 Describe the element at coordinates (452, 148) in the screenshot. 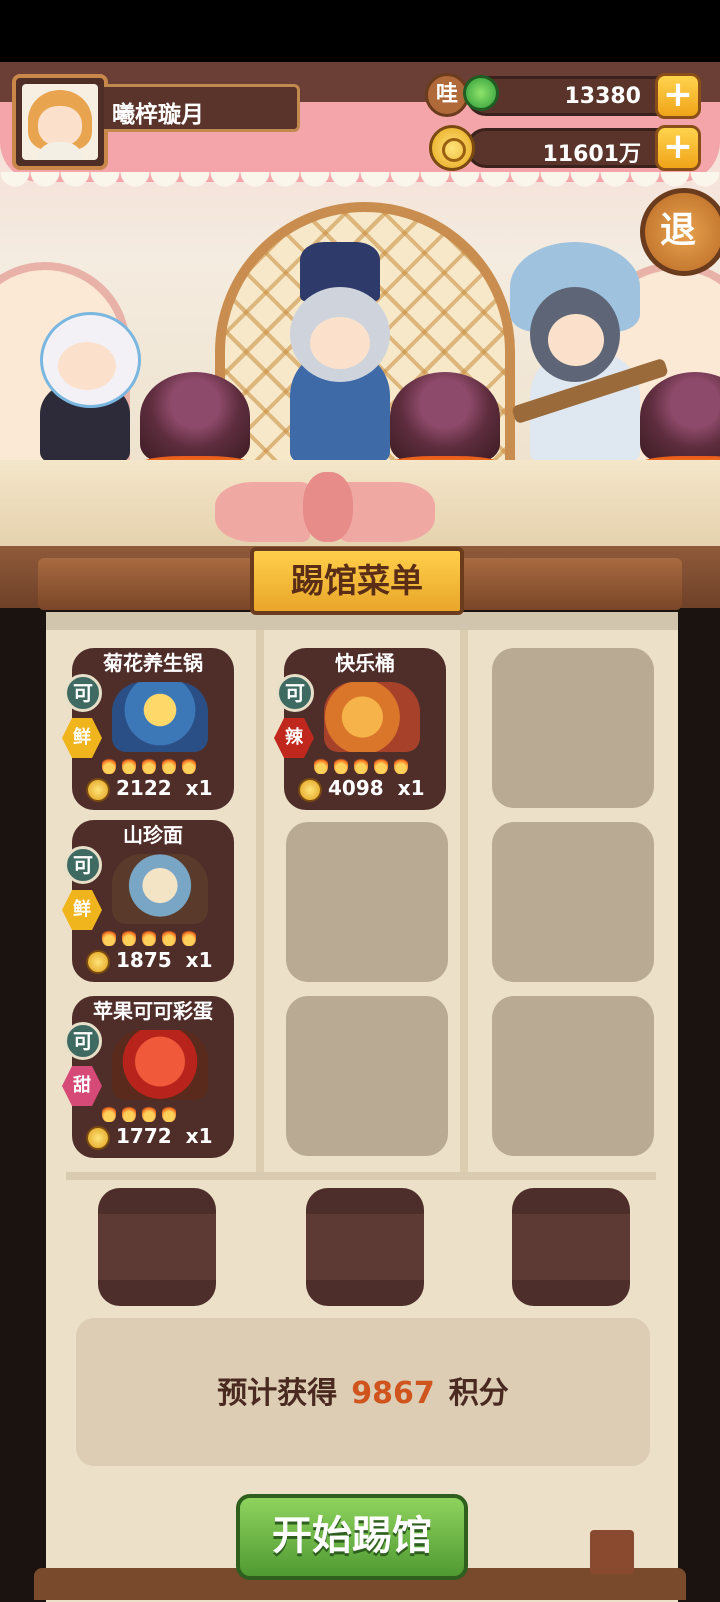

I see `gold-coin-icon` at that location.